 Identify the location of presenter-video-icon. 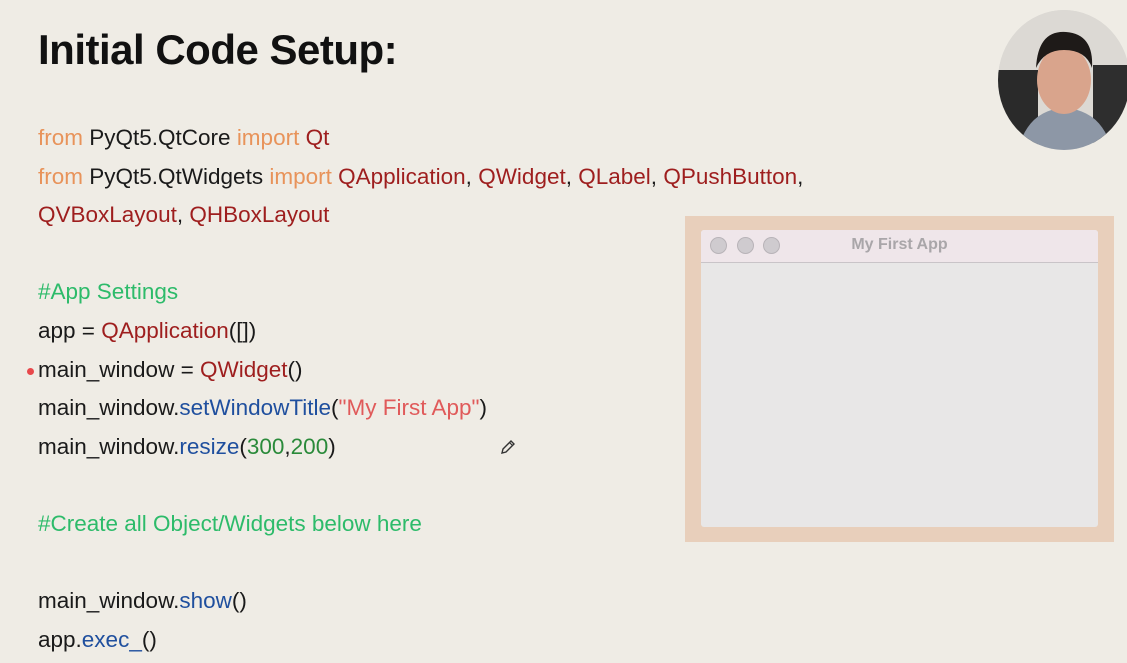
(1062, 80).